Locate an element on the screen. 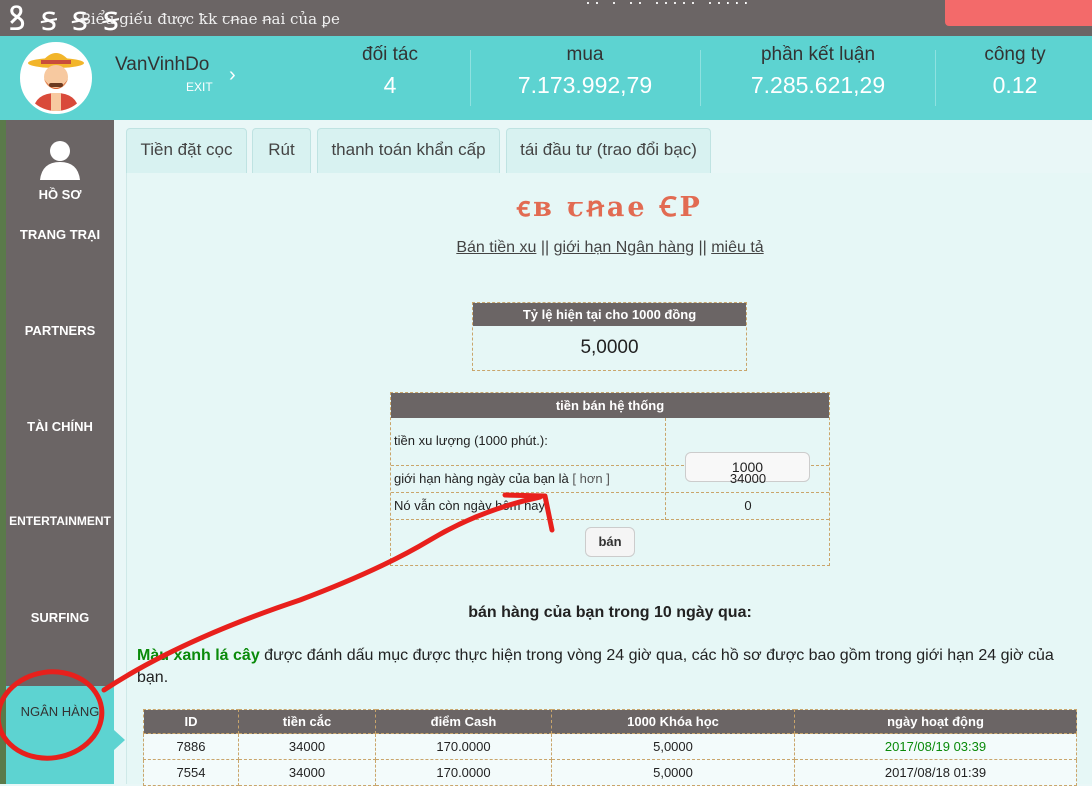 Image resolution: width=1092 pixels, height=786 pixels. farmer-avatar-icon is located at coordinates (56, 78).